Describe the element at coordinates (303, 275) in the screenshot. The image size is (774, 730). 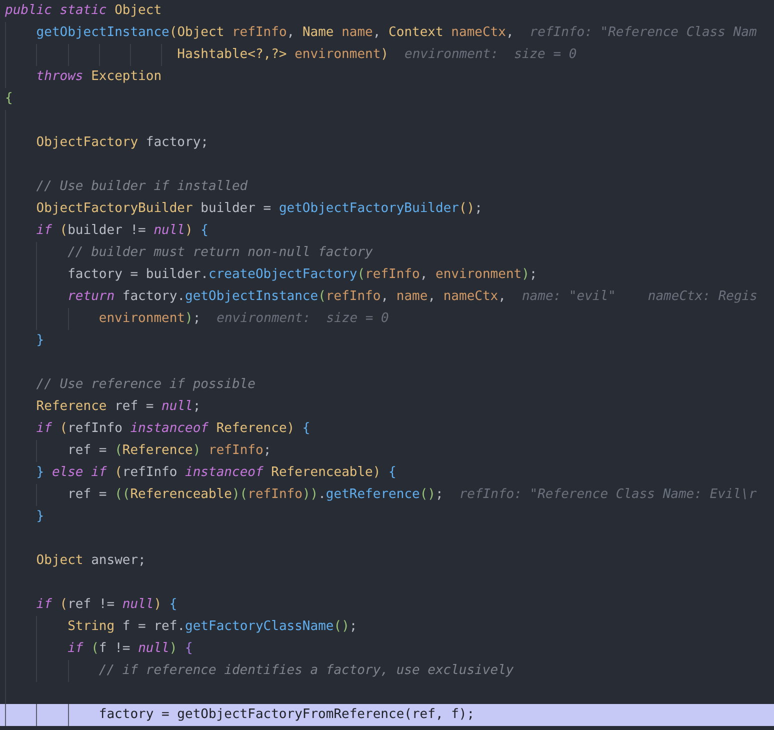
I see `code-line: factory = builder.createObjectFactory(refInfo, environment);` at that location.